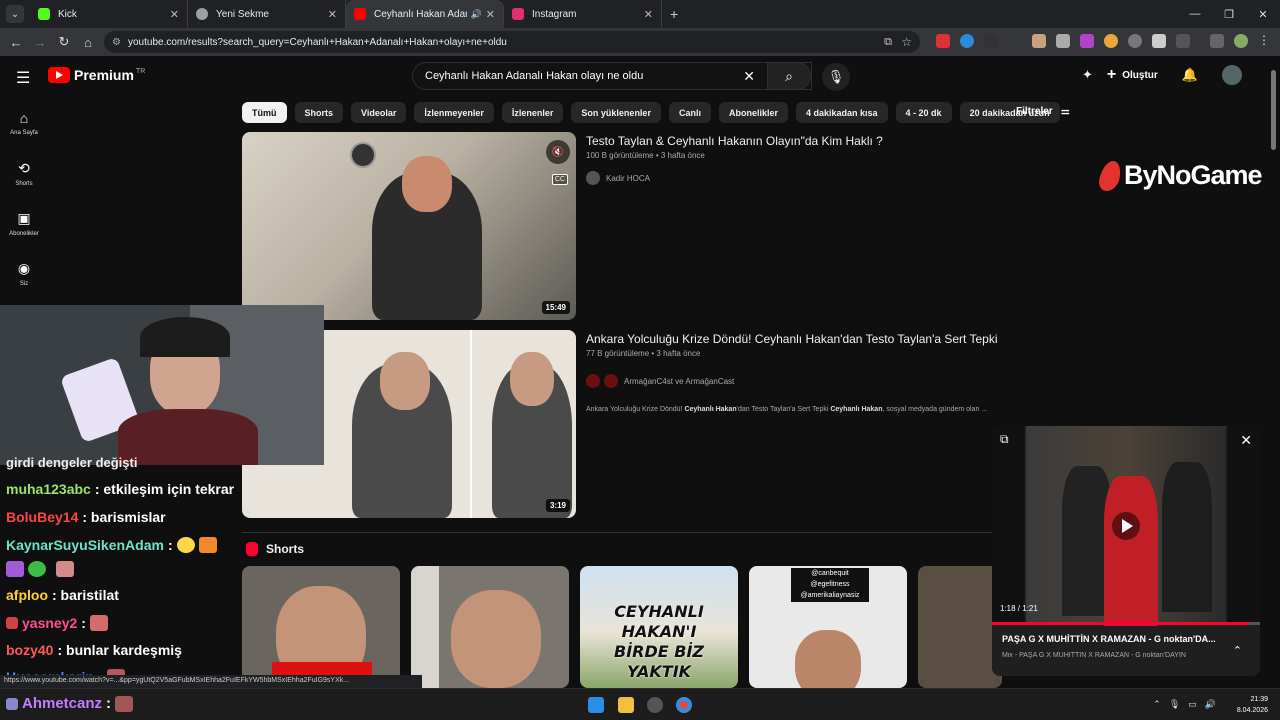  Describe the element at coordinates (267, 14) in the screenshot. I see `tab-new-tab: Yeni Sekme ✕` at that location.